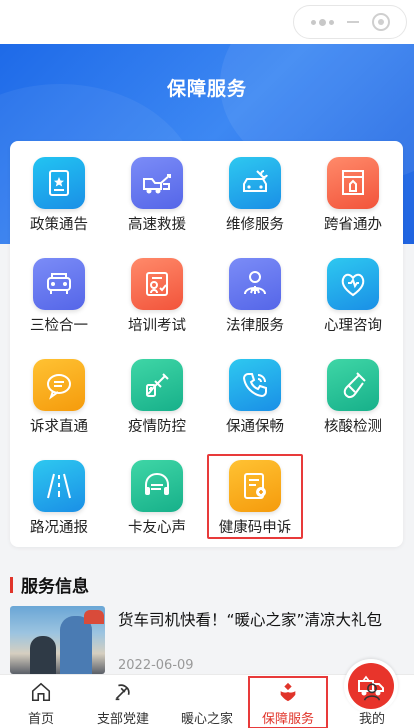 The width and height of the screenshot is (414, 728). Describe the element at coordinates (157, 284) in the screenshot. I see `exam-certificate-icon` at that location.